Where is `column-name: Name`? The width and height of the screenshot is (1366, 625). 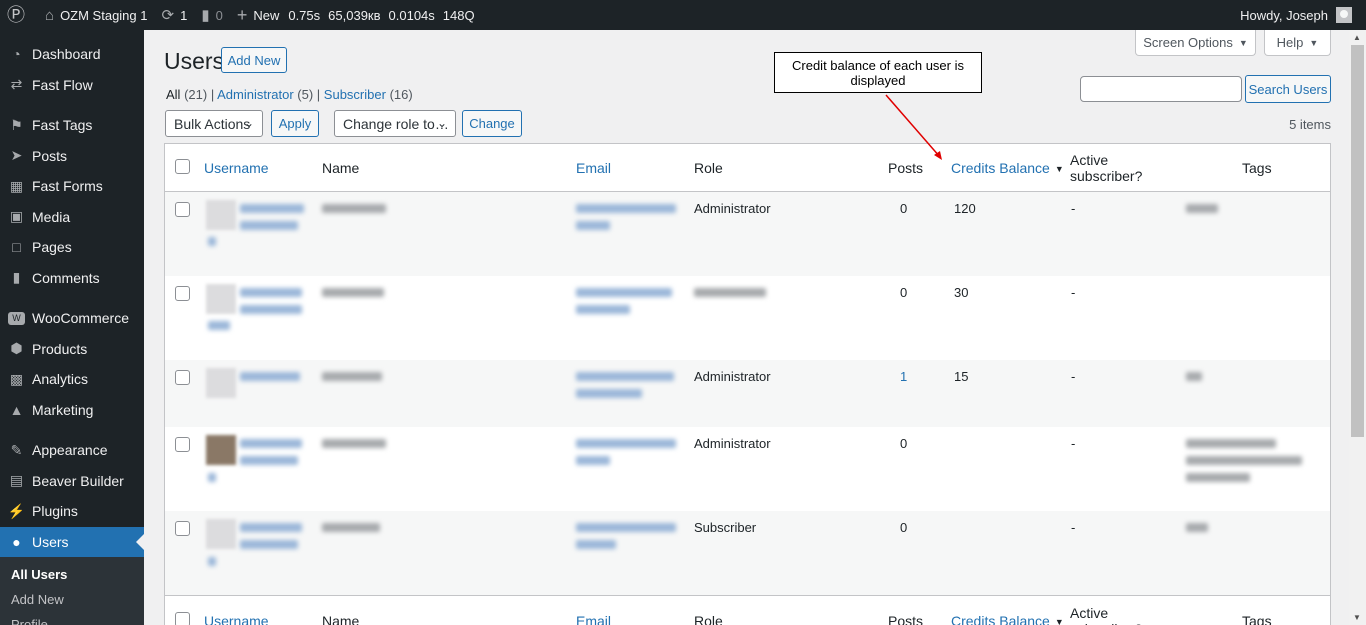
column-name: Name is located at coordinates (341, 168).